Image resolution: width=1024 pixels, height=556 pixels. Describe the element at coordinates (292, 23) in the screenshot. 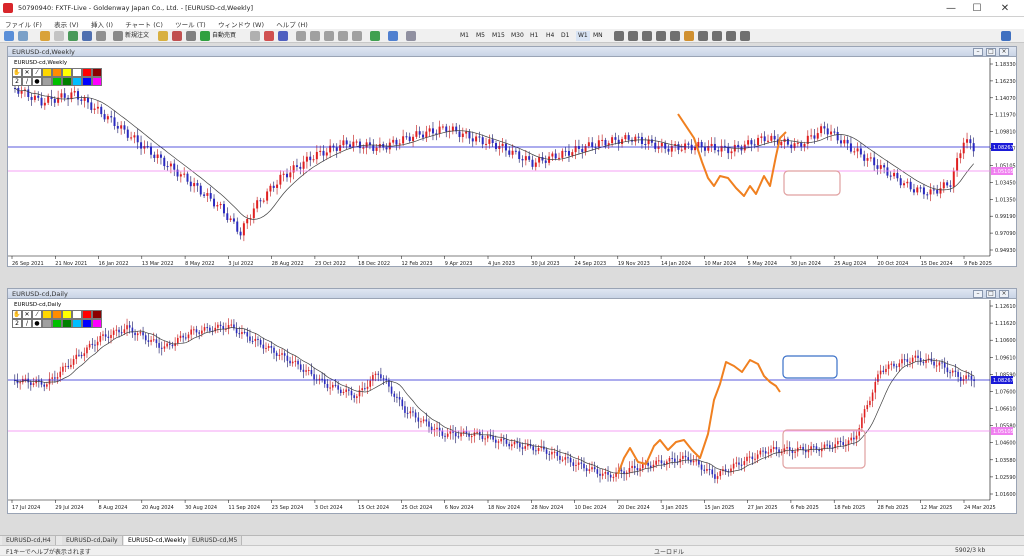

I see `menu-help: ヘルプ (H)` at that location.